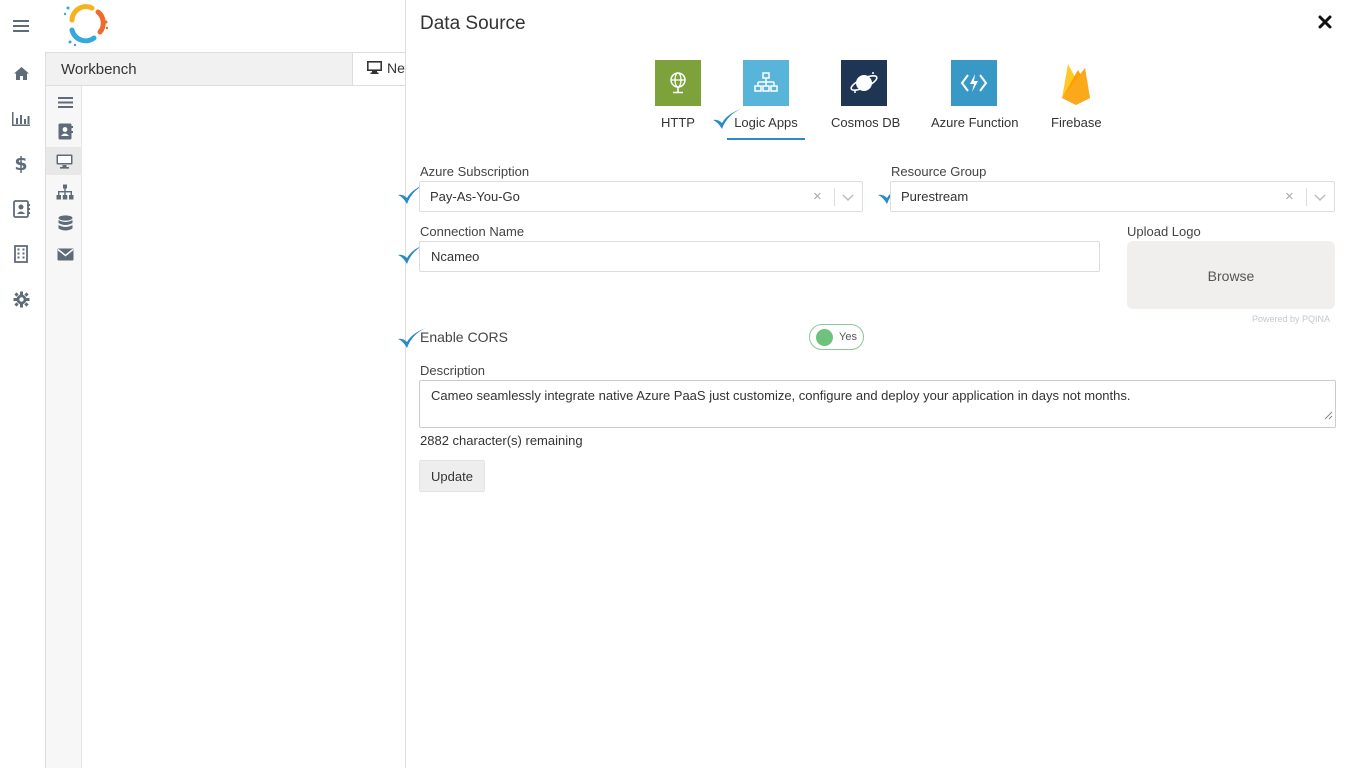  I want to click on browse-button: Browse, so click(1231, 276).